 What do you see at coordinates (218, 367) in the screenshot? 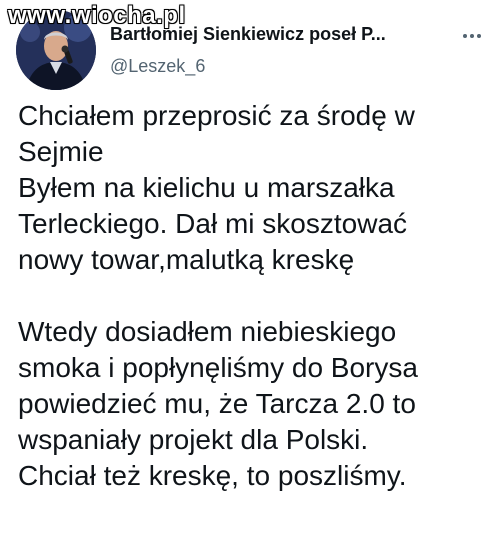
I see `tweet-line: smoka i popłynęliśmy do Borysa` at bounding box center [218, 367].